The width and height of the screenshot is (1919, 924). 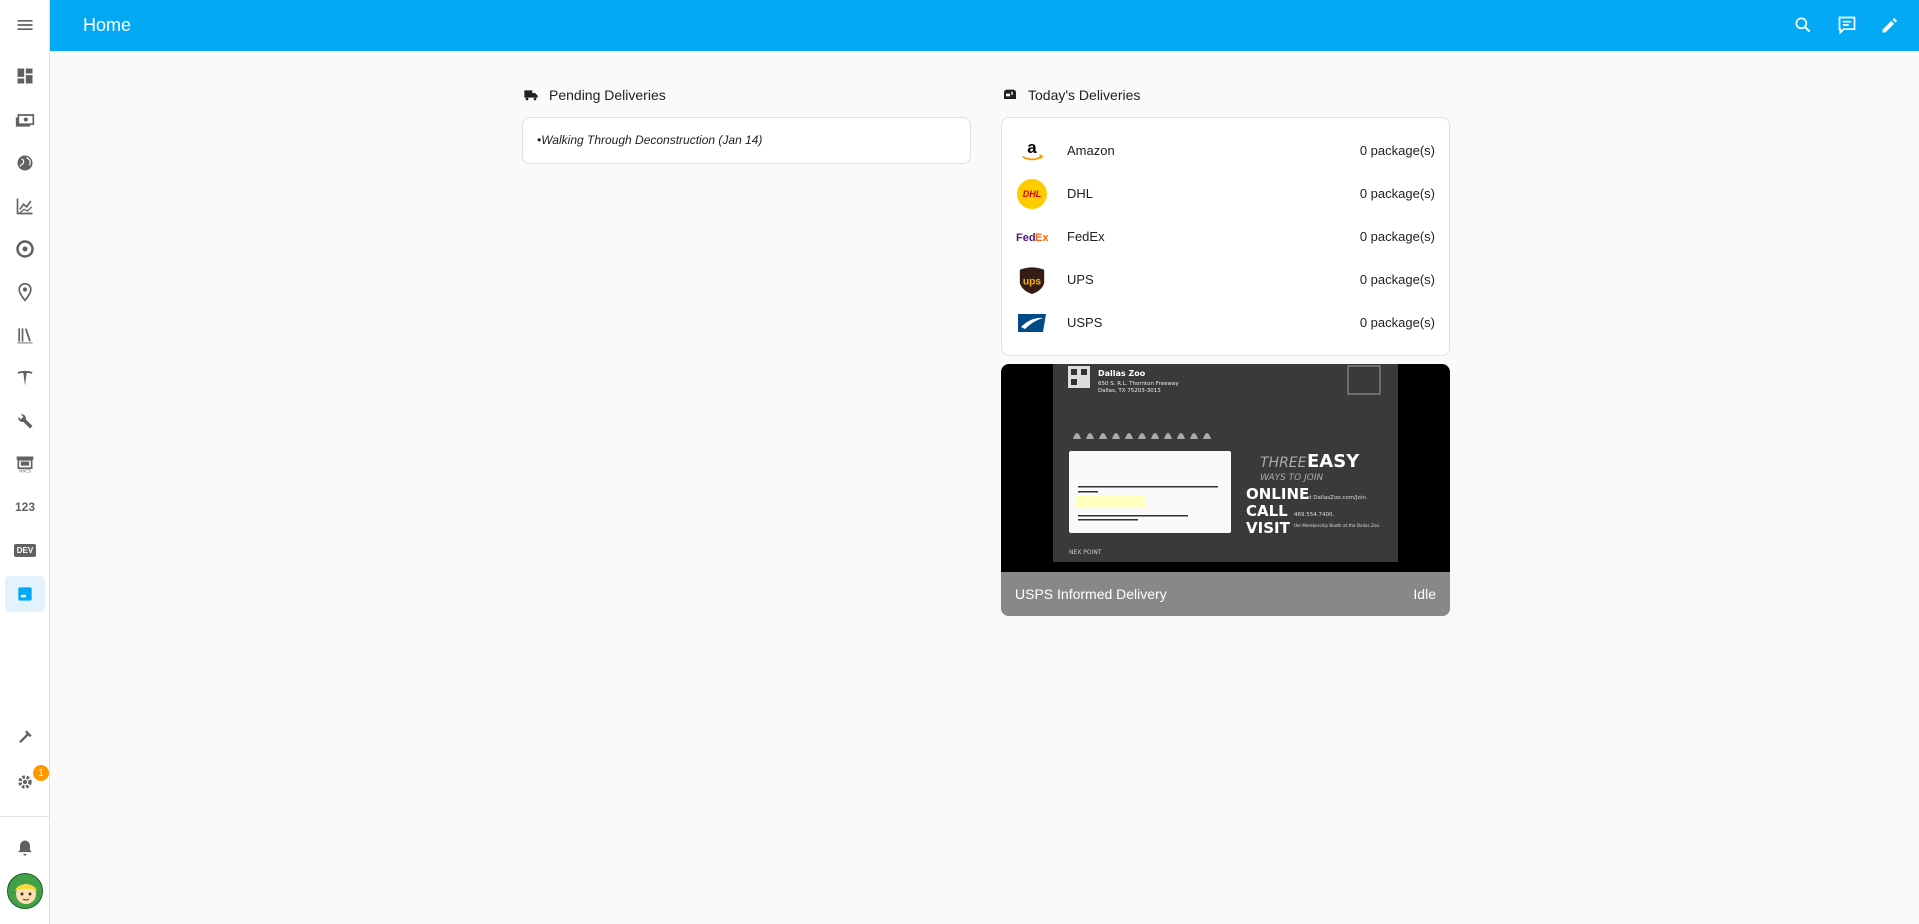 What do you see at coordinates (1122, 373) in the screenshot?
I see `mail-sender: Dallas Zoo` at bounding box center [1122, 373].